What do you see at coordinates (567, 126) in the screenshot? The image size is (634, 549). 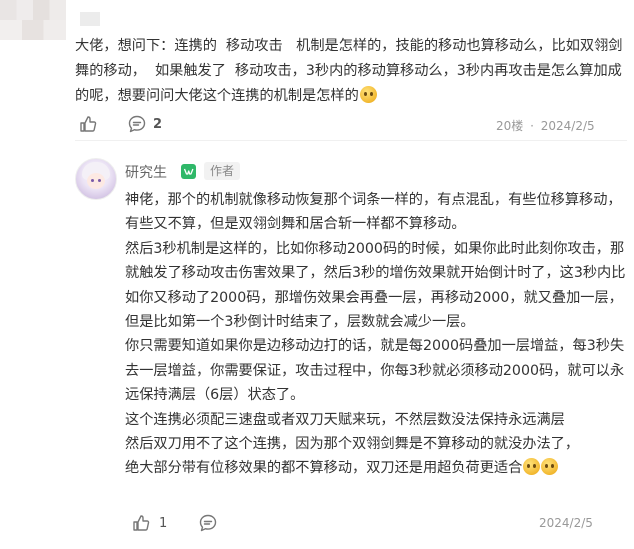 I see `root-comment-date: 2024/2/5` at bounding box center [567, 126].